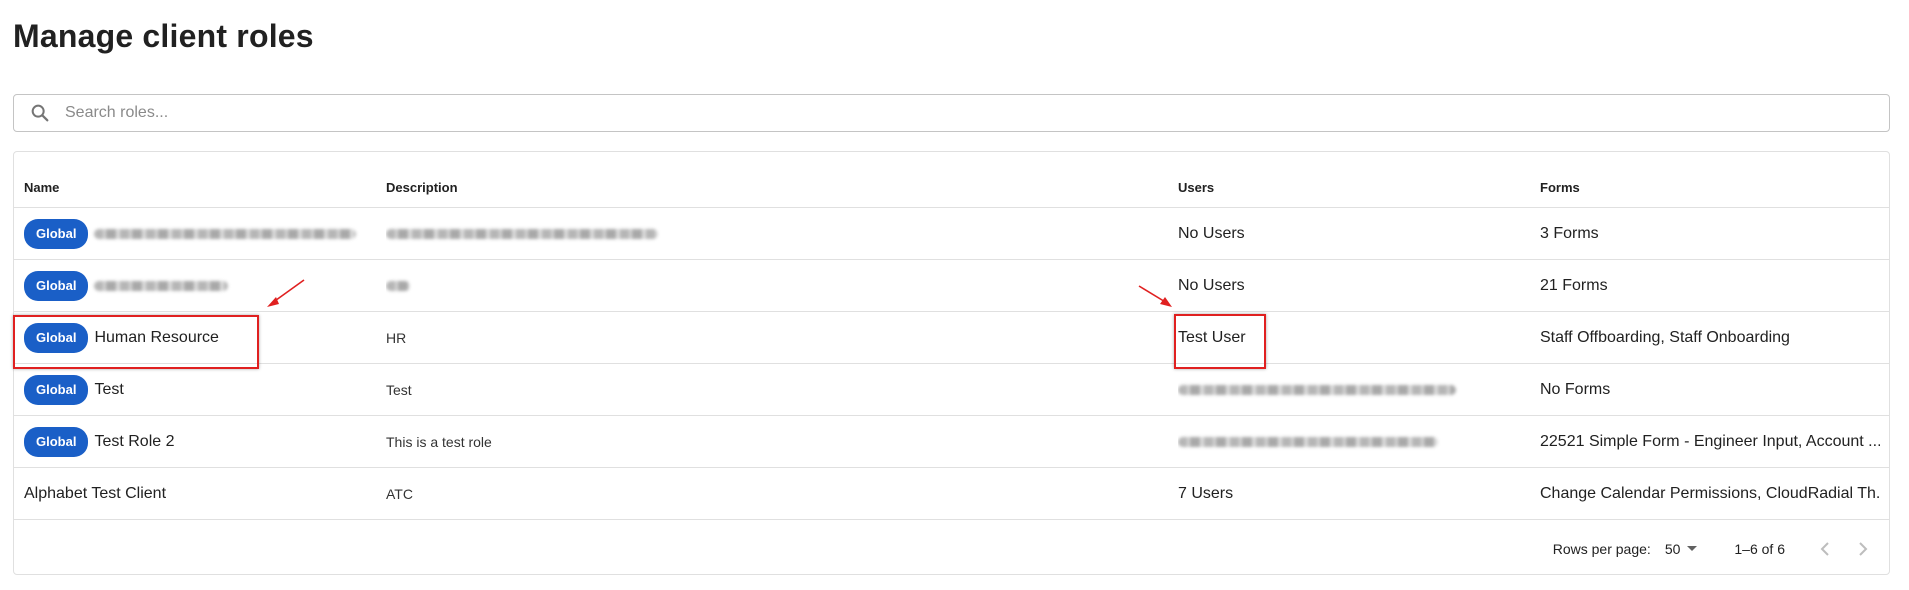  What do you see at coordinates (1575, 389) in the screenshot?
I see `role-forms-cell: No Forms` at bounding box center [1575, 389].